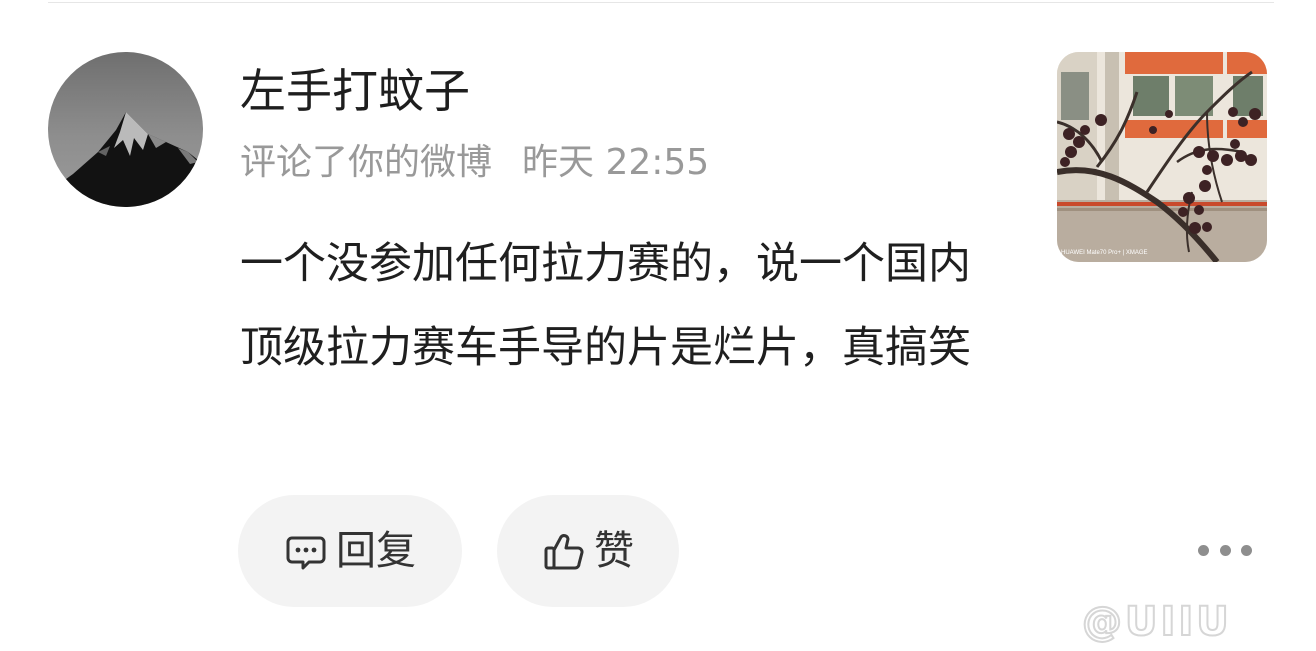 The image size is (1316, 651). What do you see at coordinates (616, 162) in the screenshot?
I see `timestamp: 昨天 22:55` at bounding box center [616, 162].